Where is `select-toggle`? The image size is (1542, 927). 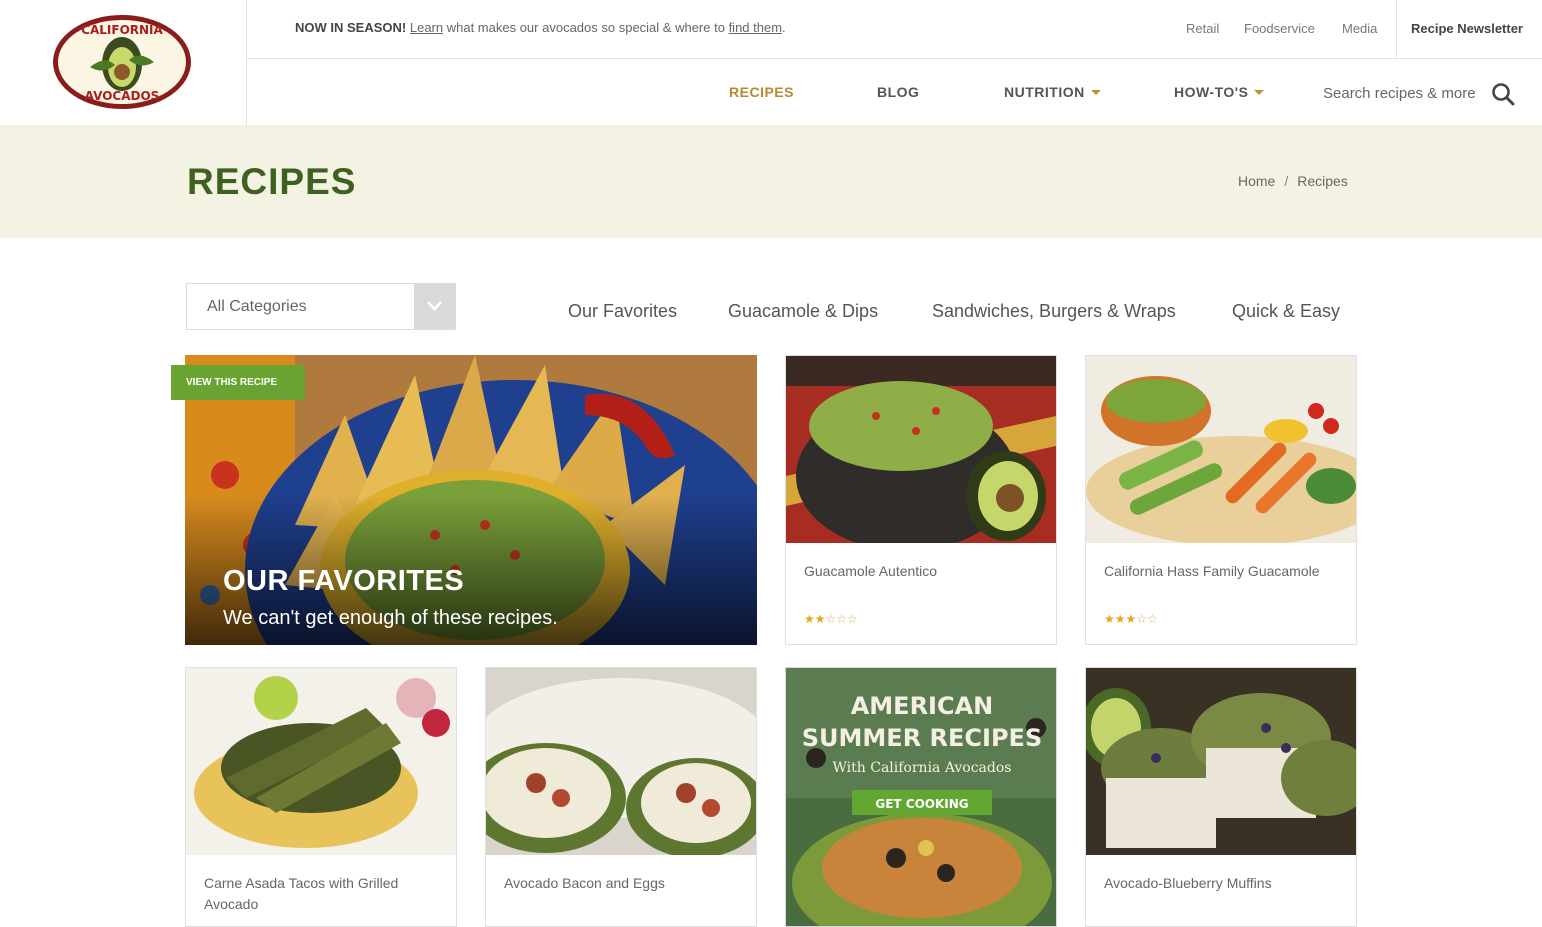
select-toggle is located at coordinates (434, 306).